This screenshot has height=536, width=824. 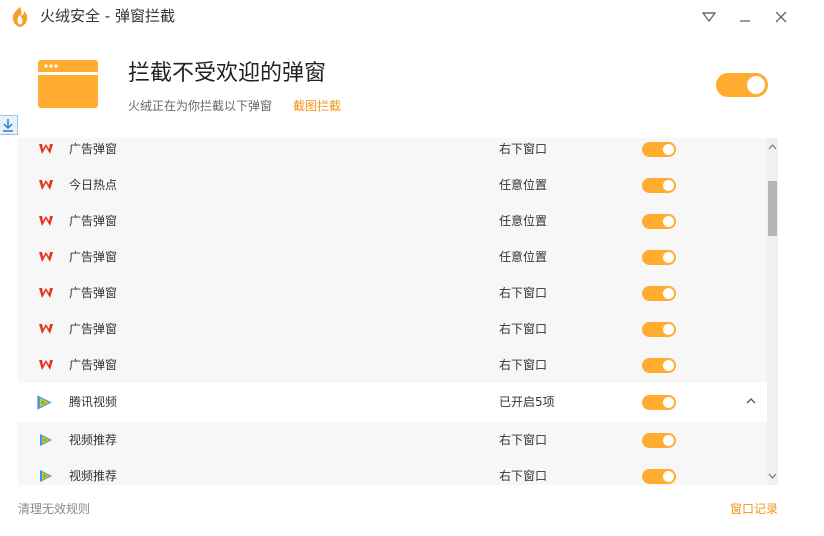 I want to click on minimize-button, so click(x=745, y=17).